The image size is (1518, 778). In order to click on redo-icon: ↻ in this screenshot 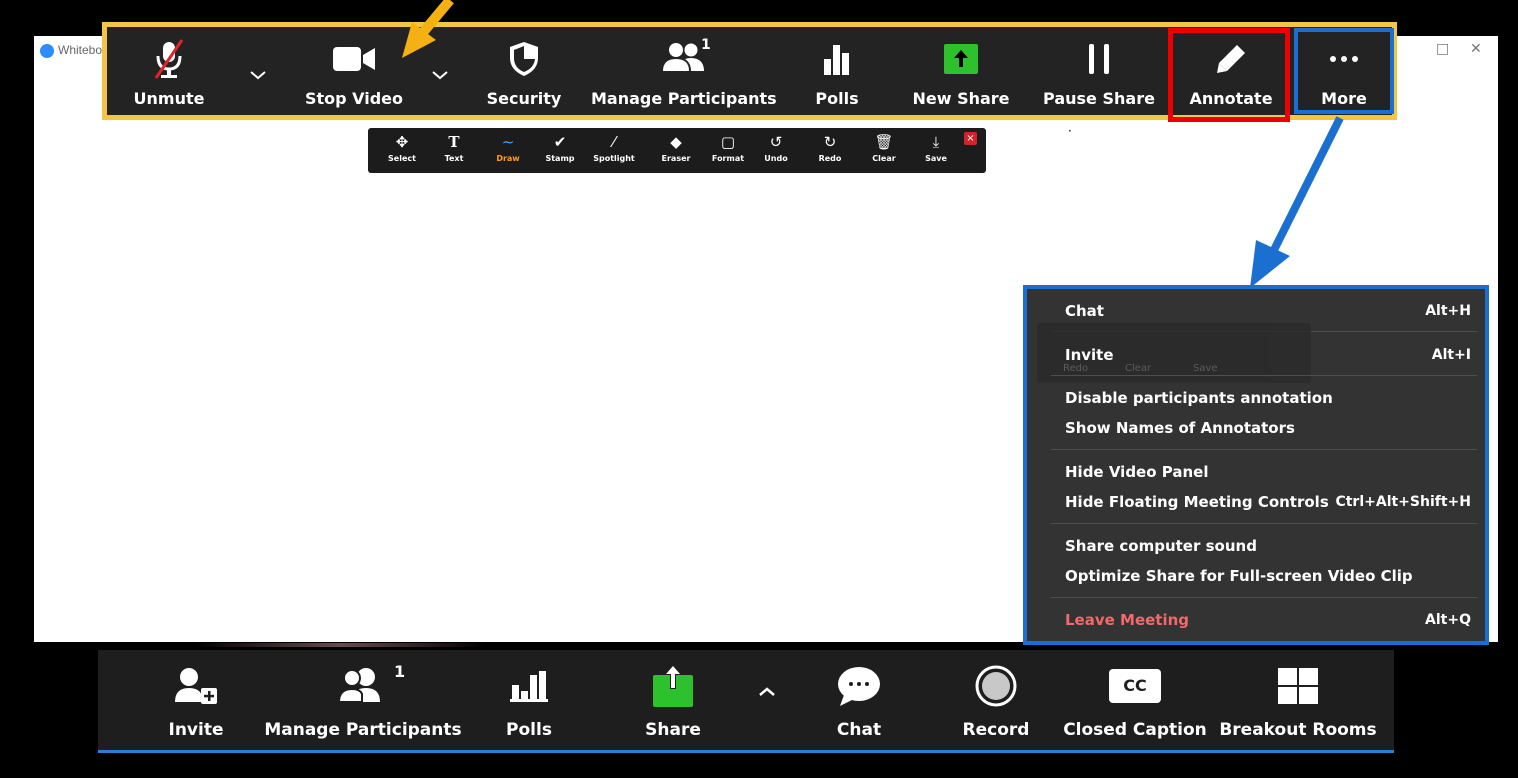, I will do `click(830, 142)`.